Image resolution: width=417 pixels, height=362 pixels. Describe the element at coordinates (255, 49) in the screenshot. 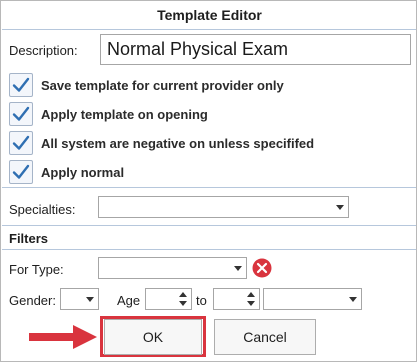

I see `description-input: Normal Physical Exam` at that location.